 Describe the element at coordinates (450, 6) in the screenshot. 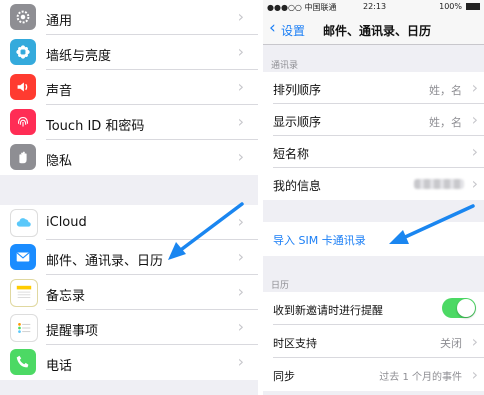

I see `battery-percent: 100%` at that location.